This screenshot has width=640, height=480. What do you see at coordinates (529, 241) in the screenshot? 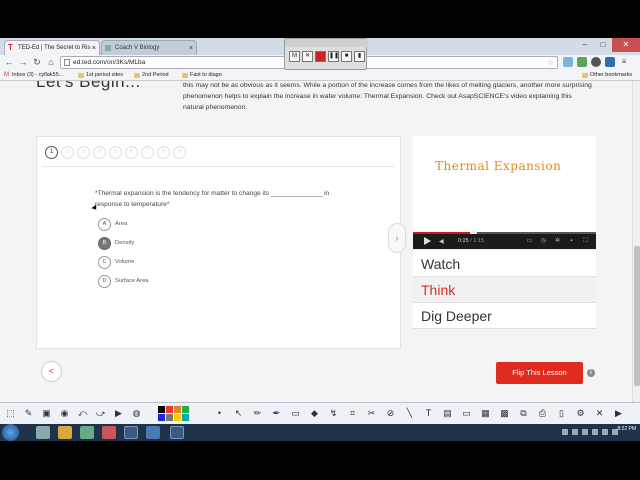
I see `captions-icon: ▭` at bounding box center [529, 241].